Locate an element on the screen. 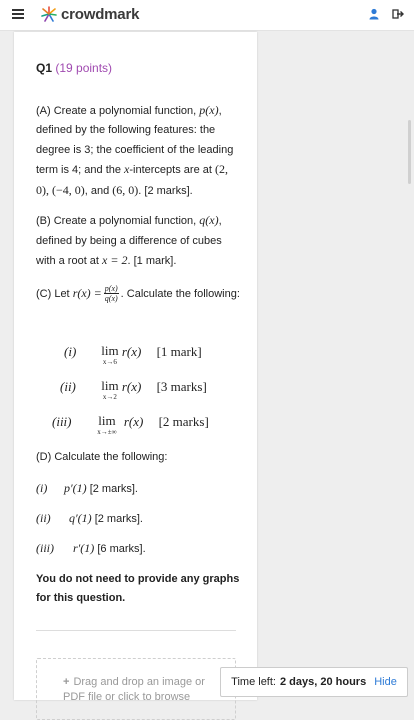 Image resolution: width=414 pixels, height=720 pixels. limit-number: (i) is located at coordinates (70, 351).